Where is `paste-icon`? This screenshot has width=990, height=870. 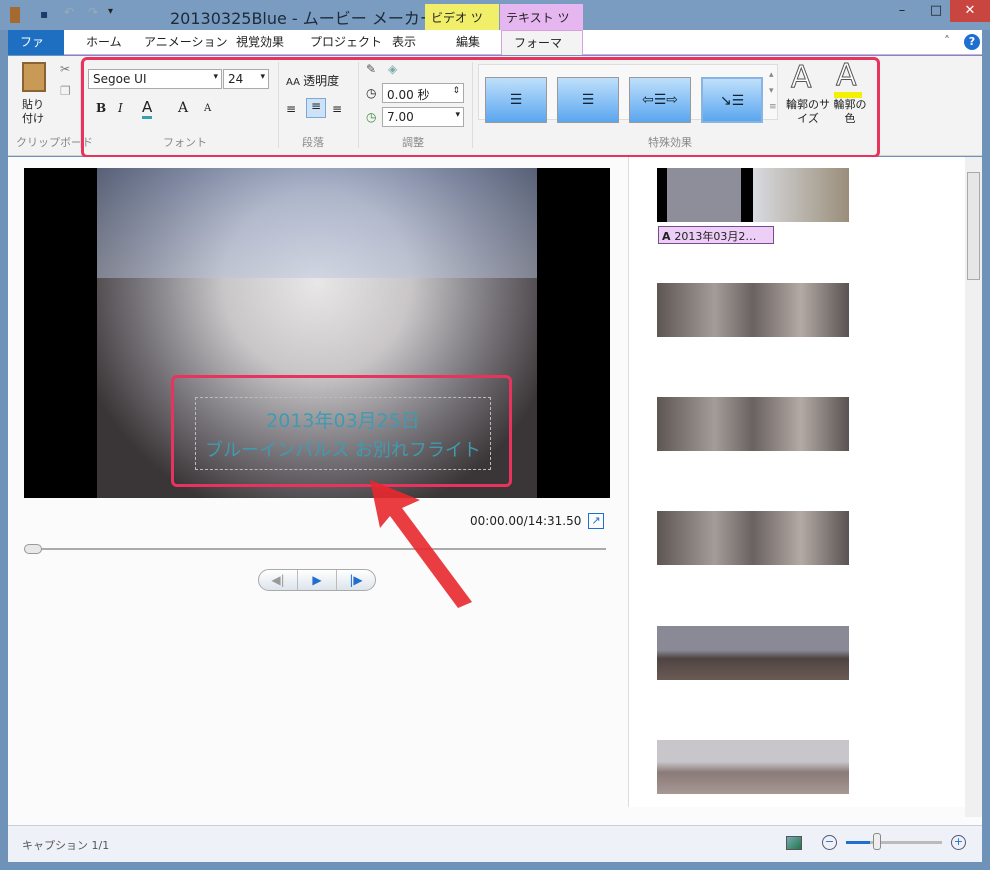 paste-icon is located at coordinates (34, 77).